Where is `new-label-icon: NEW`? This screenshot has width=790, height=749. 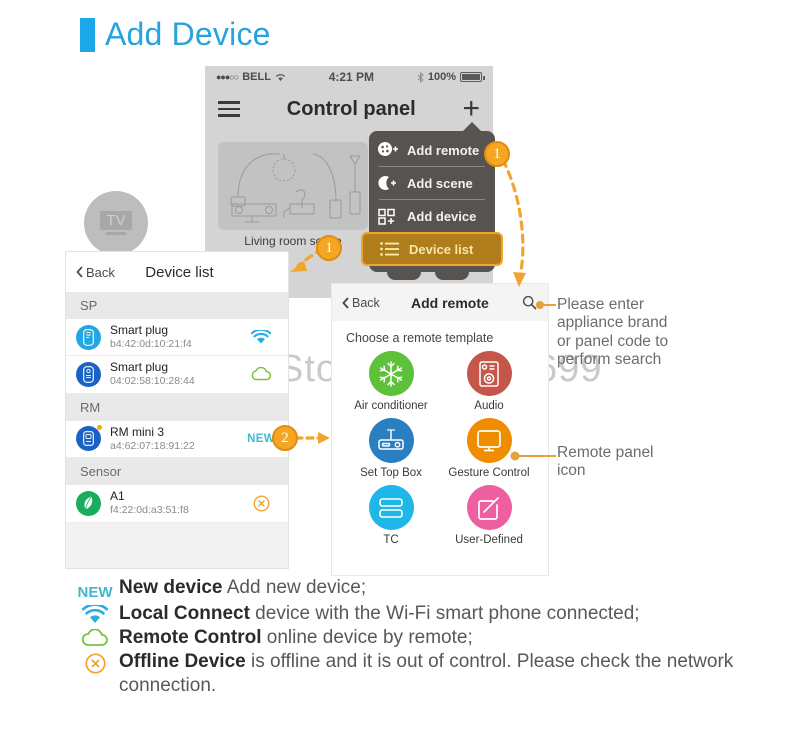
new-label-icon: NEW is located at coordinates (95, 588).